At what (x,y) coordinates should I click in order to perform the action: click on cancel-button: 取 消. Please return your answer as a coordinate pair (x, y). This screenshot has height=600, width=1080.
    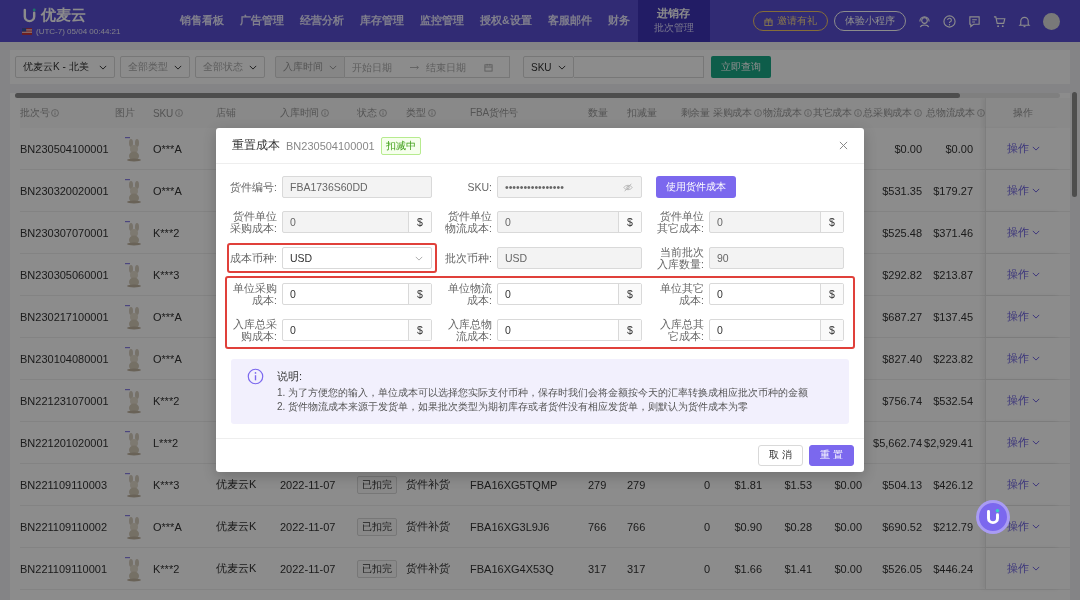
    Looking at the image, I should click on (781, 455).